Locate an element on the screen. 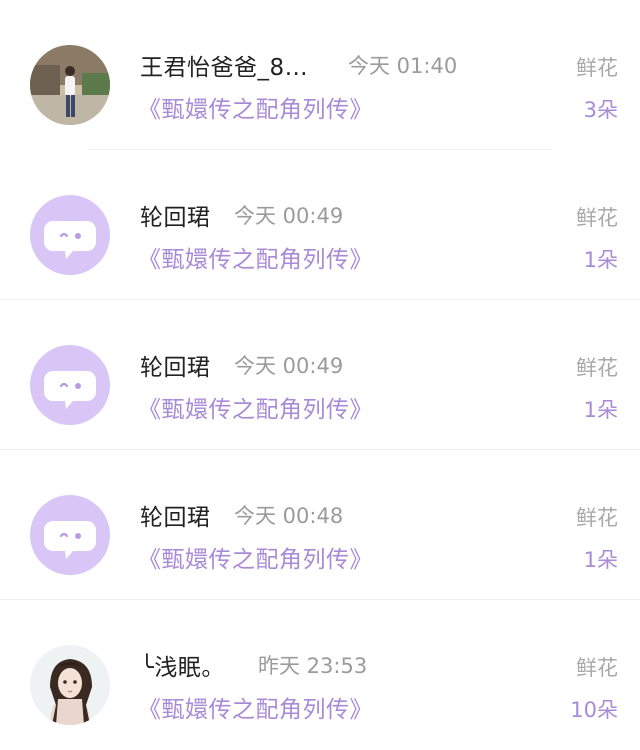 This screenshot has height=750, width=640. timestamp: 今天 00:48 is located at coordinates (289, 516).